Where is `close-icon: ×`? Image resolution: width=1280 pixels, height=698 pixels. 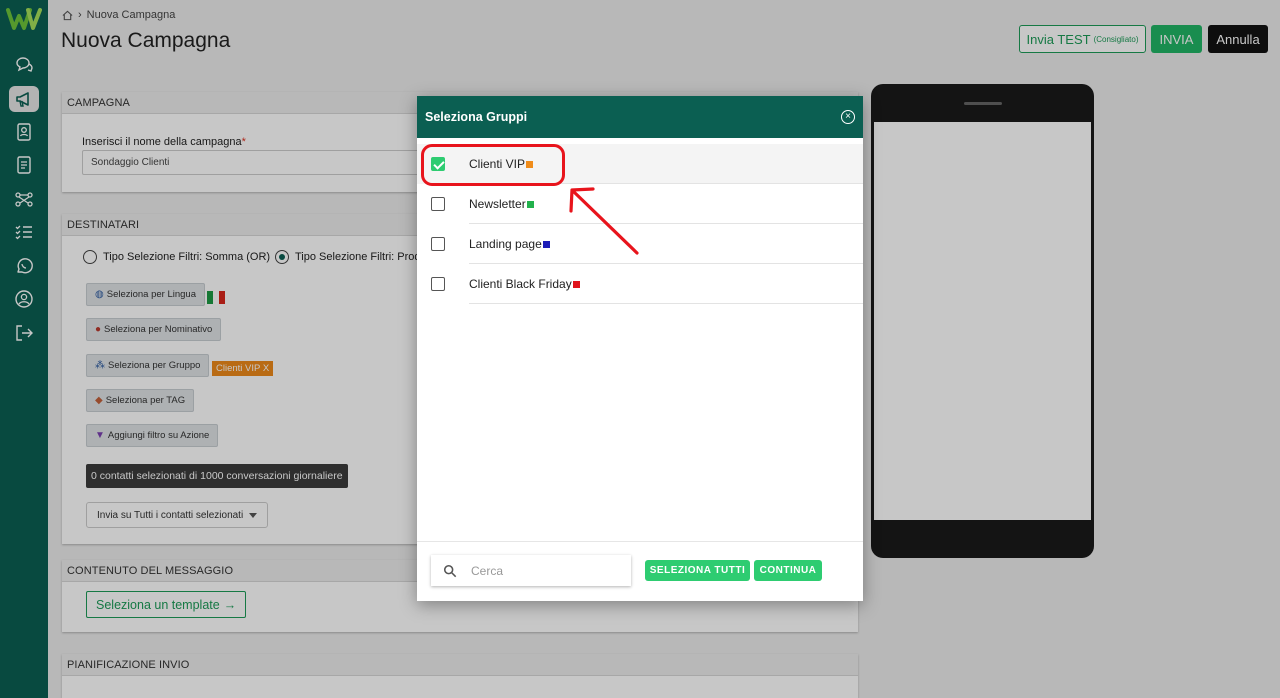 close-icon: × is located at coordinates (848, 117).